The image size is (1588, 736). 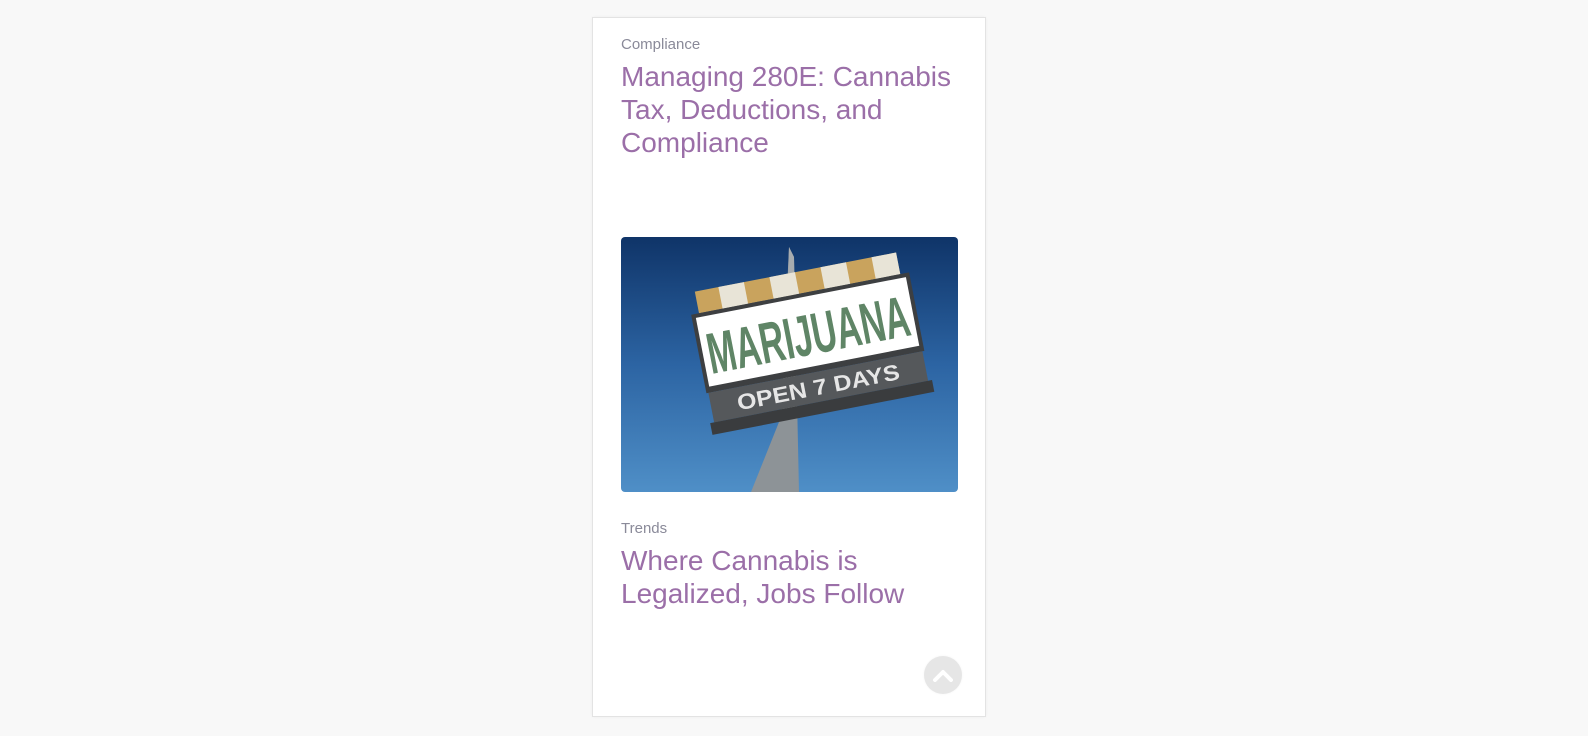 What do you see at coordinates (791, 529) in the screenshot?
I see `article-category: Trends` at bounding box center [791, 529].